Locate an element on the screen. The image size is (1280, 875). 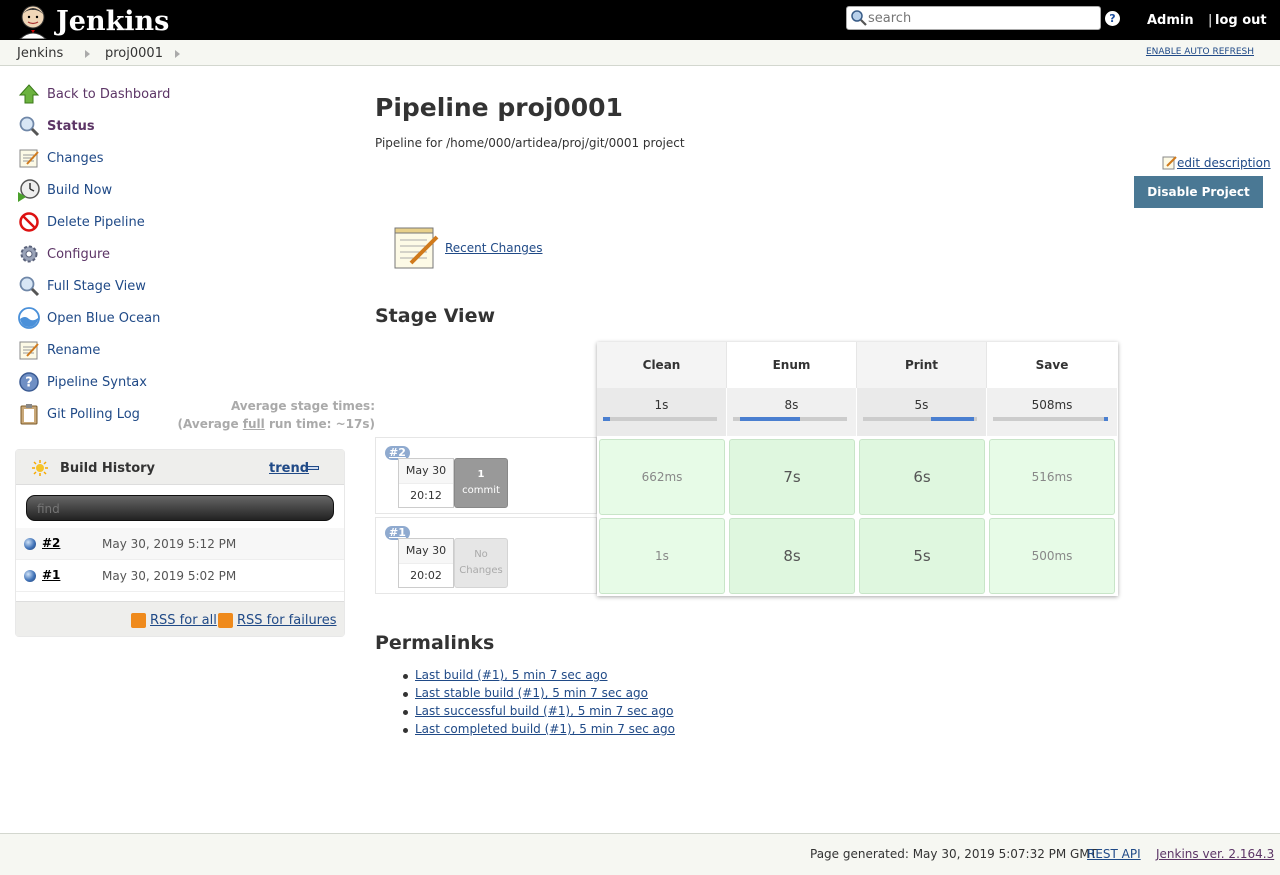
build-history-header: Build History trend is located at coordinates (180, 467).